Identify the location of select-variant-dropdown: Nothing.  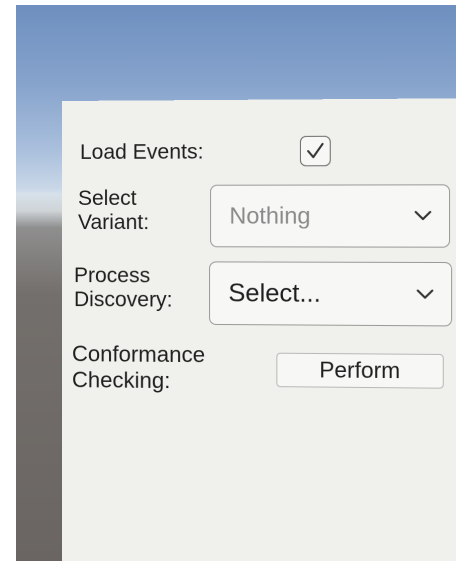
(330, 216).